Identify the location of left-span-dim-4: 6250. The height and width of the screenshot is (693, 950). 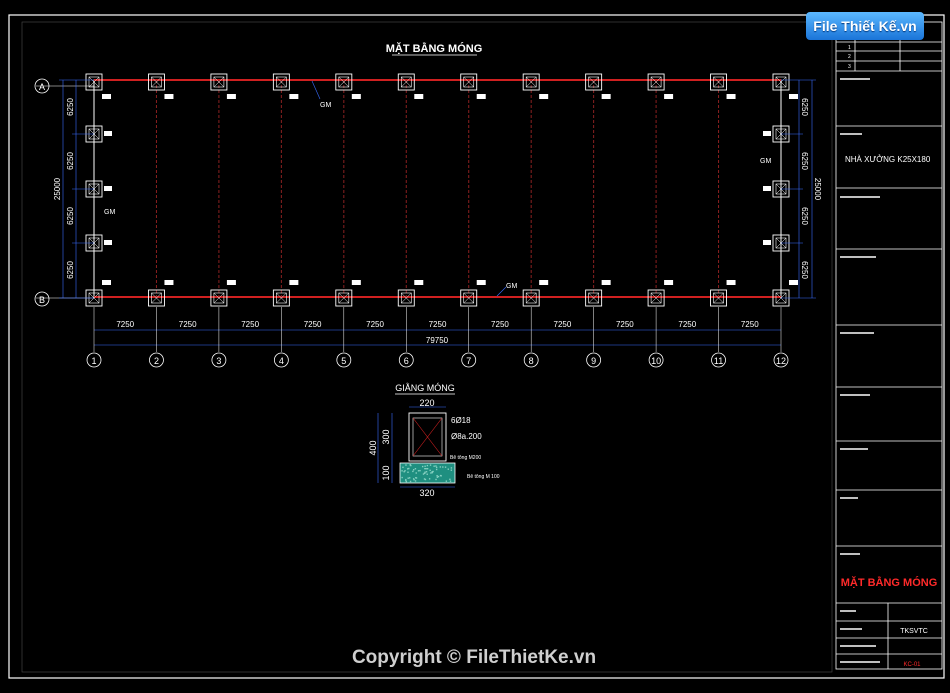
(70, 270).